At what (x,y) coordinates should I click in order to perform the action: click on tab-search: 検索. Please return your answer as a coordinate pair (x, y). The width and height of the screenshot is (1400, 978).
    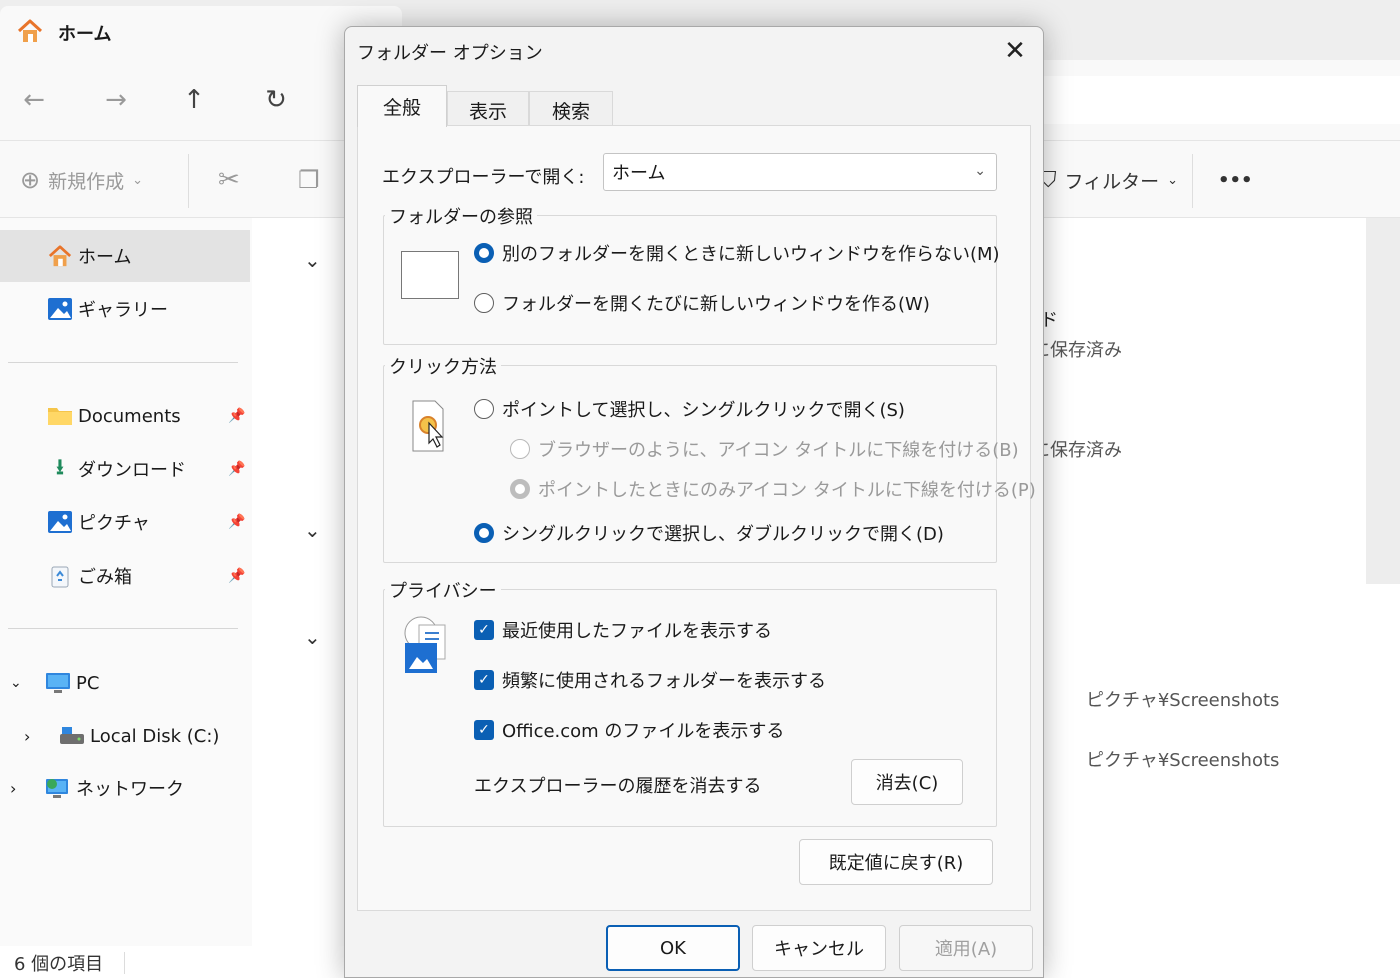
    Looking at the image, I should click on (571, 110).